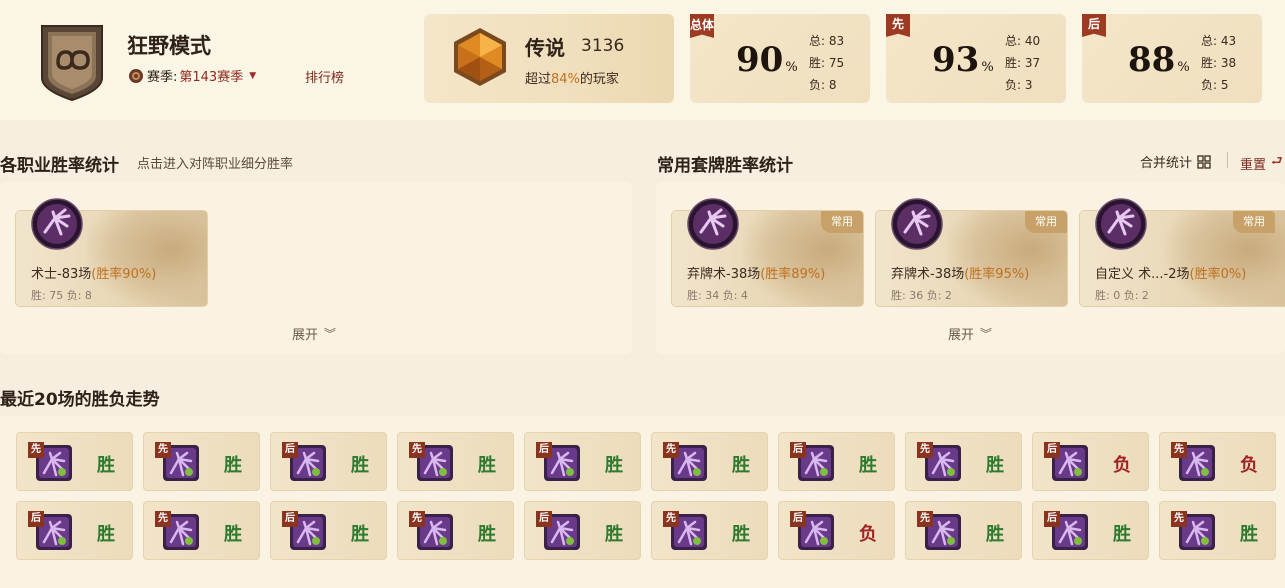  Describe the element at coordinates (1204, 161) in the screenshot. I see `grid-icon` at that location.